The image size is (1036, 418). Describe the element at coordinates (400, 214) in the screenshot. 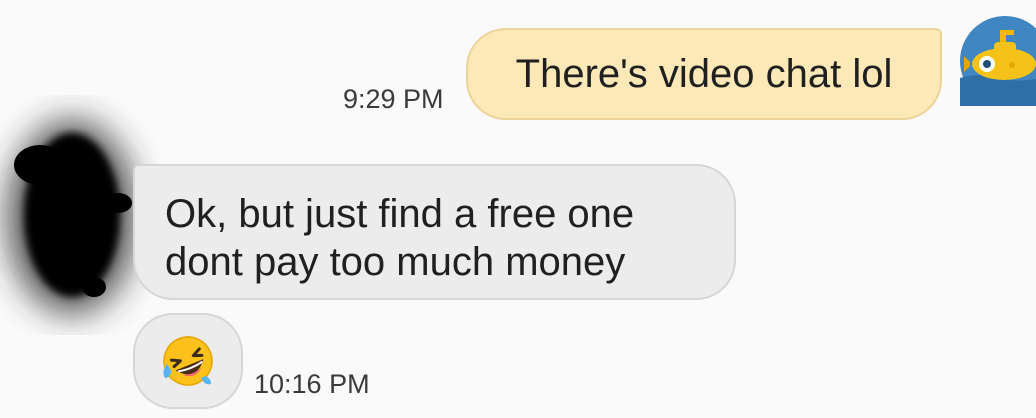

I see `message-text-line-1: Ok, but just find a free one` at that location.